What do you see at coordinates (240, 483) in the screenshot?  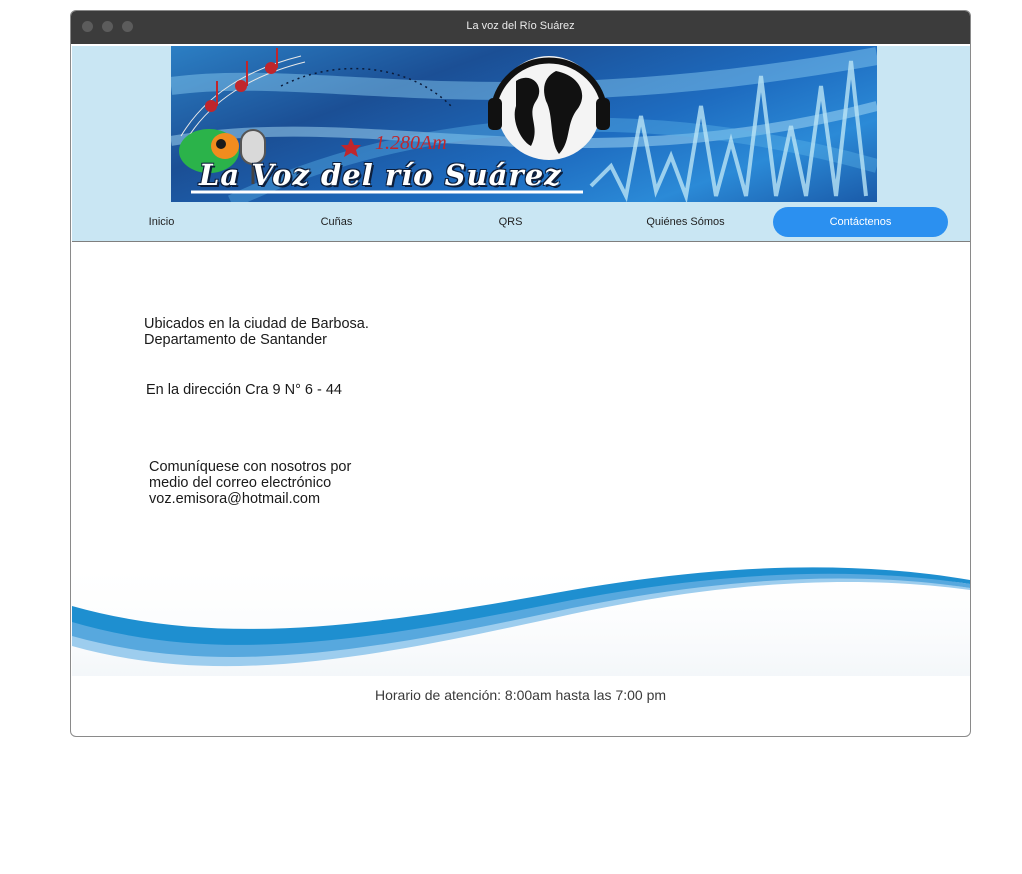 I see `contact-line-2: medio del correo electrónico` at bounding box center [240, 483].